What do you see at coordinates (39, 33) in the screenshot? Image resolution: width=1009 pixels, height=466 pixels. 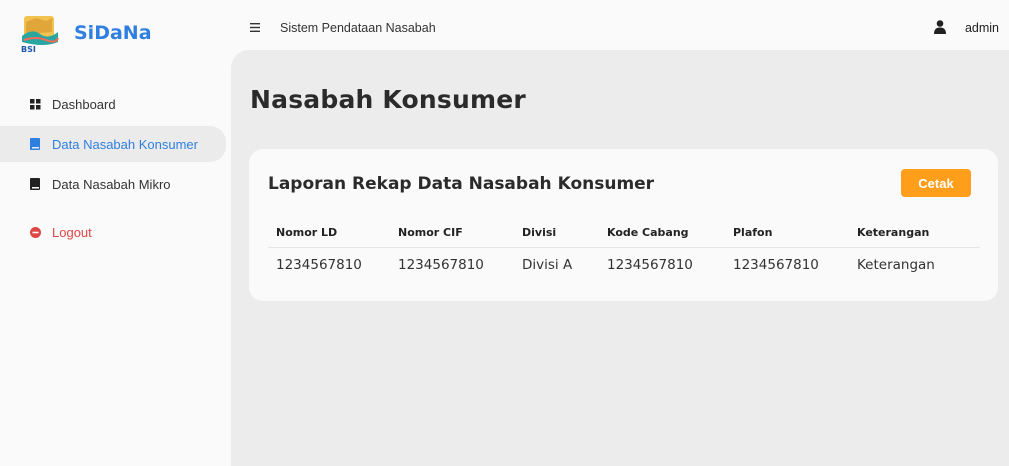 I see `bsi-logo: BSI` at bounding box center [39, 33].